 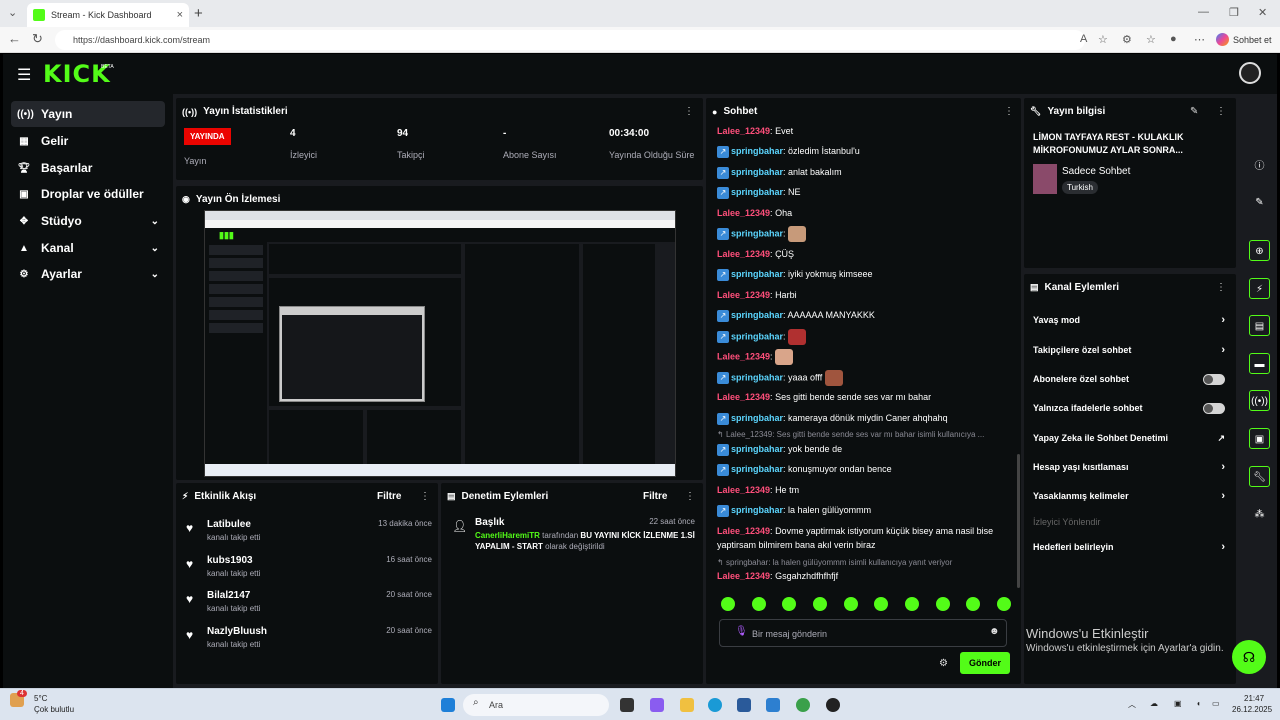 What do you see at coordinates (1259, 288) in the screenshot?
I see `bolt-icon: ⚡︎` at bounding box center [1259, 288].